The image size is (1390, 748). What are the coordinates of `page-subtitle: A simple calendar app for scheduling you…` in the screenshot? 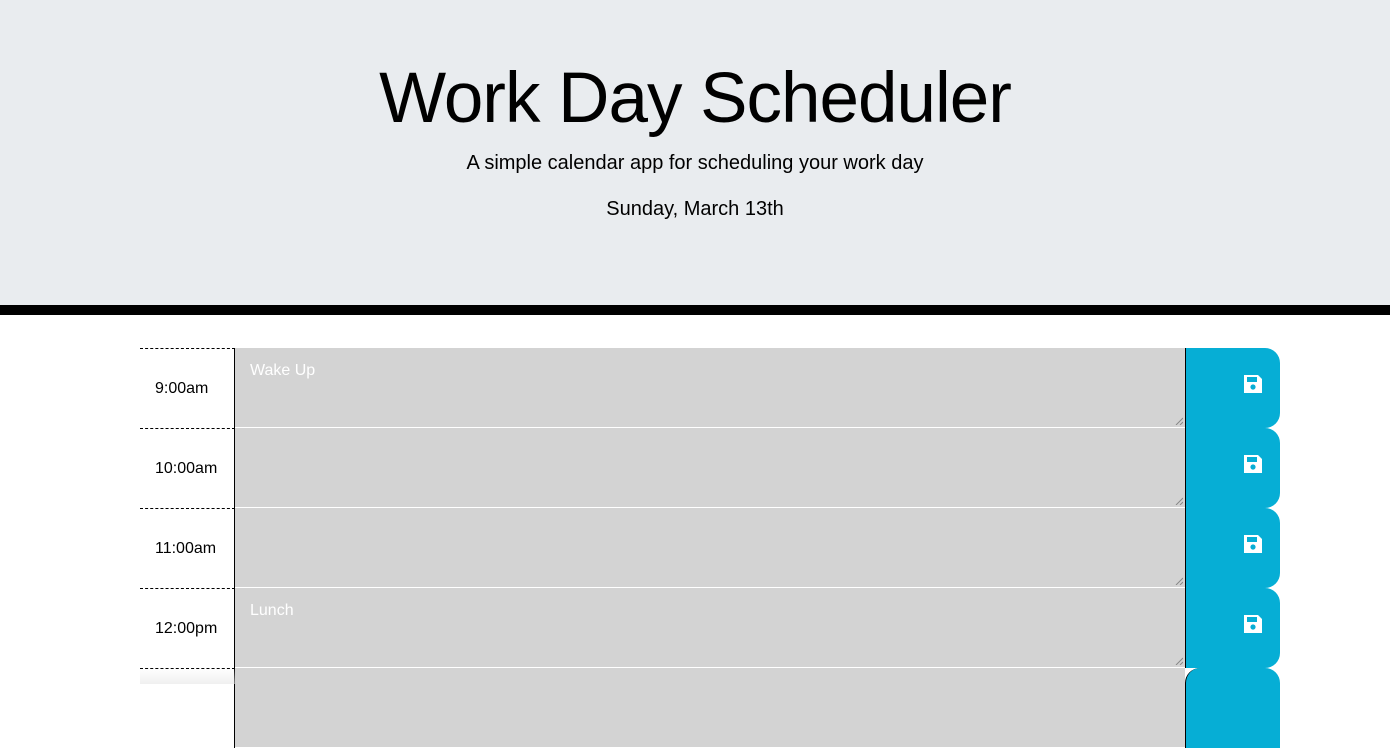 It's located at (695, 163).